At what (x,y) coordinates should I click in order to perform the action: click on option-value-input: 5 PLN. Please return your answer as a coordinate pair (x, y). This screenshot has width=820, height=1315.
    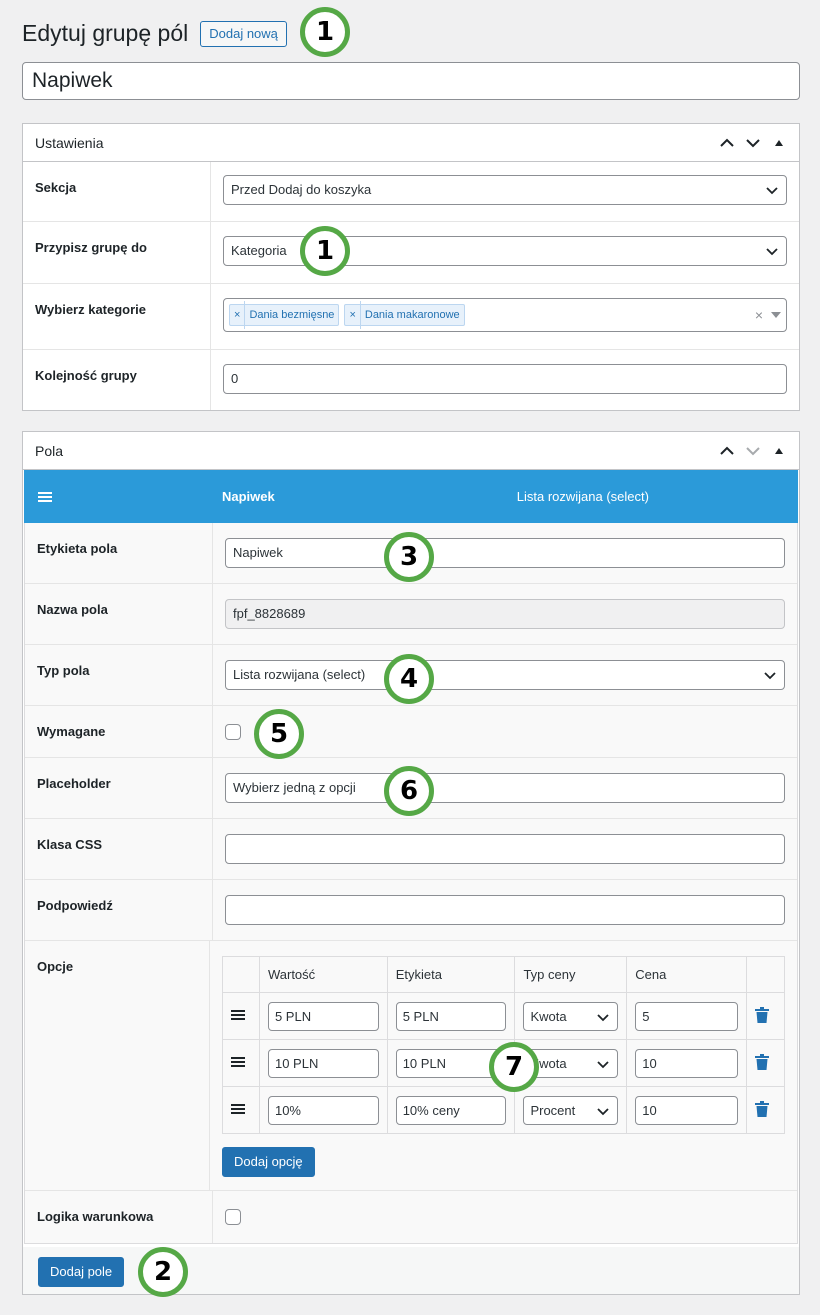
    Looking at the image, I should click on (323, 1016).